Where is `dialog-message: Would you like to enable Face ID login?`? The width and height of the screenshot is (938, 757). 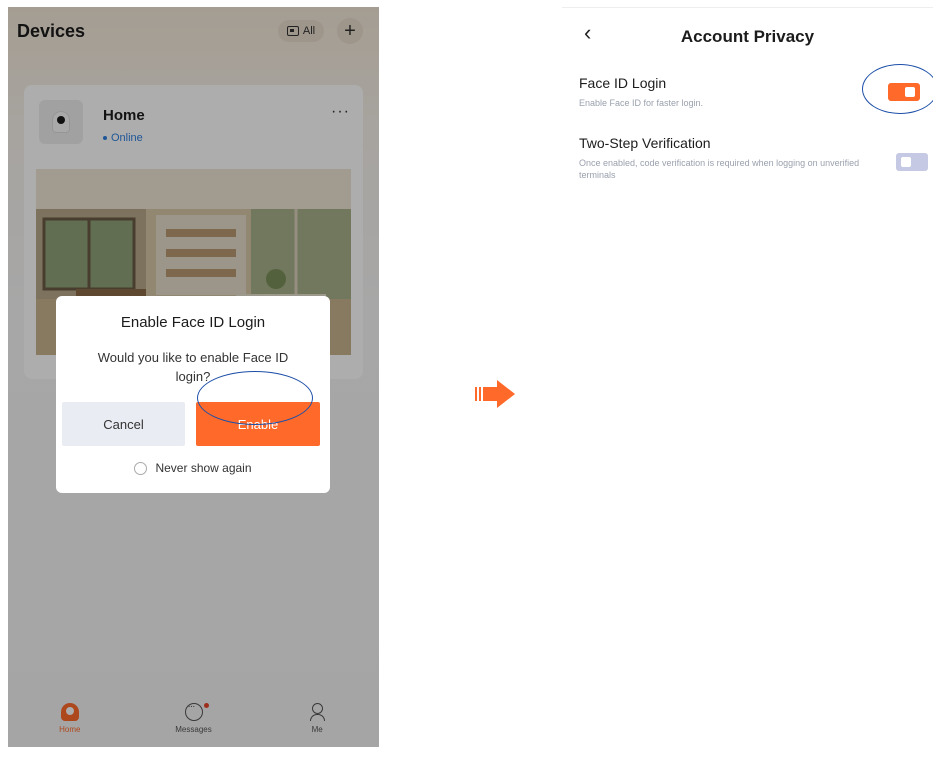
dialog-message: Would you like to enable Face ID login? is located at coordinates (193, 367).